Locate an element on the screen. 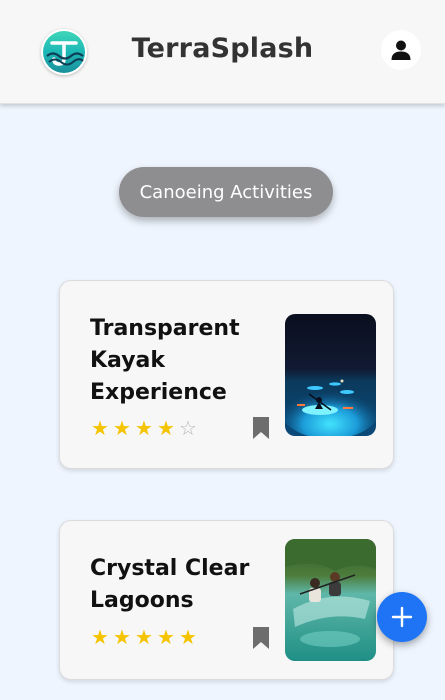 This screenshot has width=445, height=700. app-header: TerraSplash is located at coordinates (222, 52).